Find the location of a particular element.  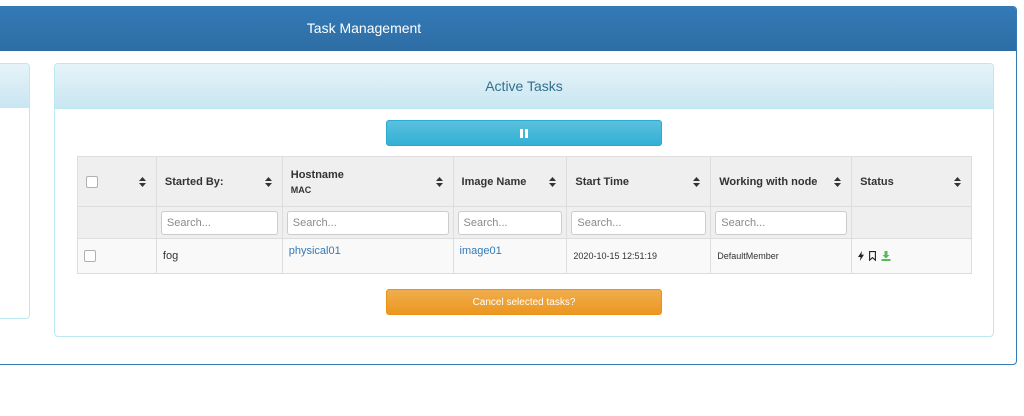

row-checkbox is located at coordinates (90, 256).